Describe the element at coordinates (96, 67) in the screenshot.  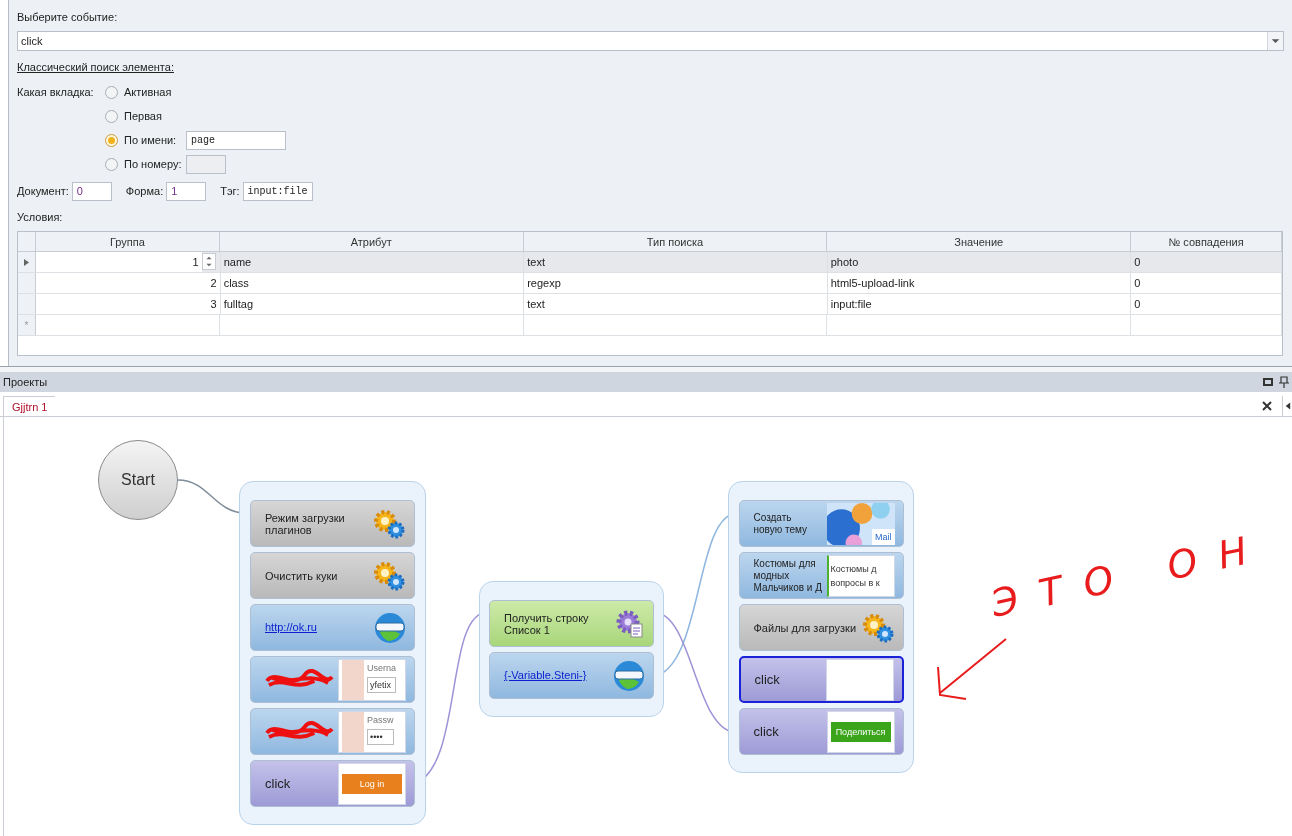
I see `section-heading: Классический поиск элемента:` at that location.